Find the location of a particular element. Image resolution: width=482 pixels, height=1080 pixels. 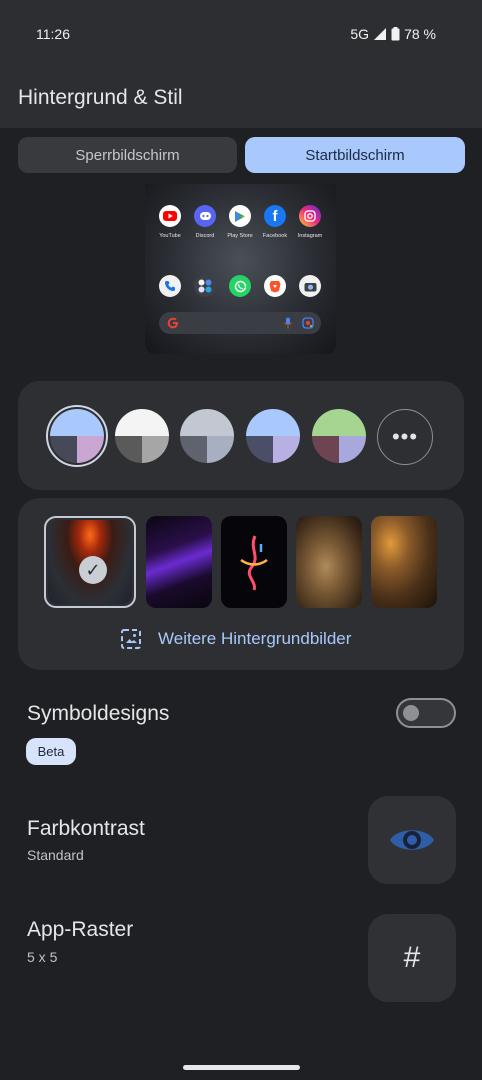

mic-icon is located at coordinates (288, 323).